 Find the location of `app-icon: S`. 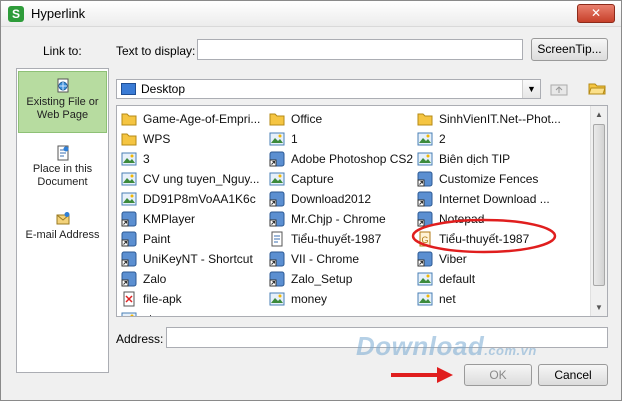

app-icon: S is located at coordinates (16, 14).